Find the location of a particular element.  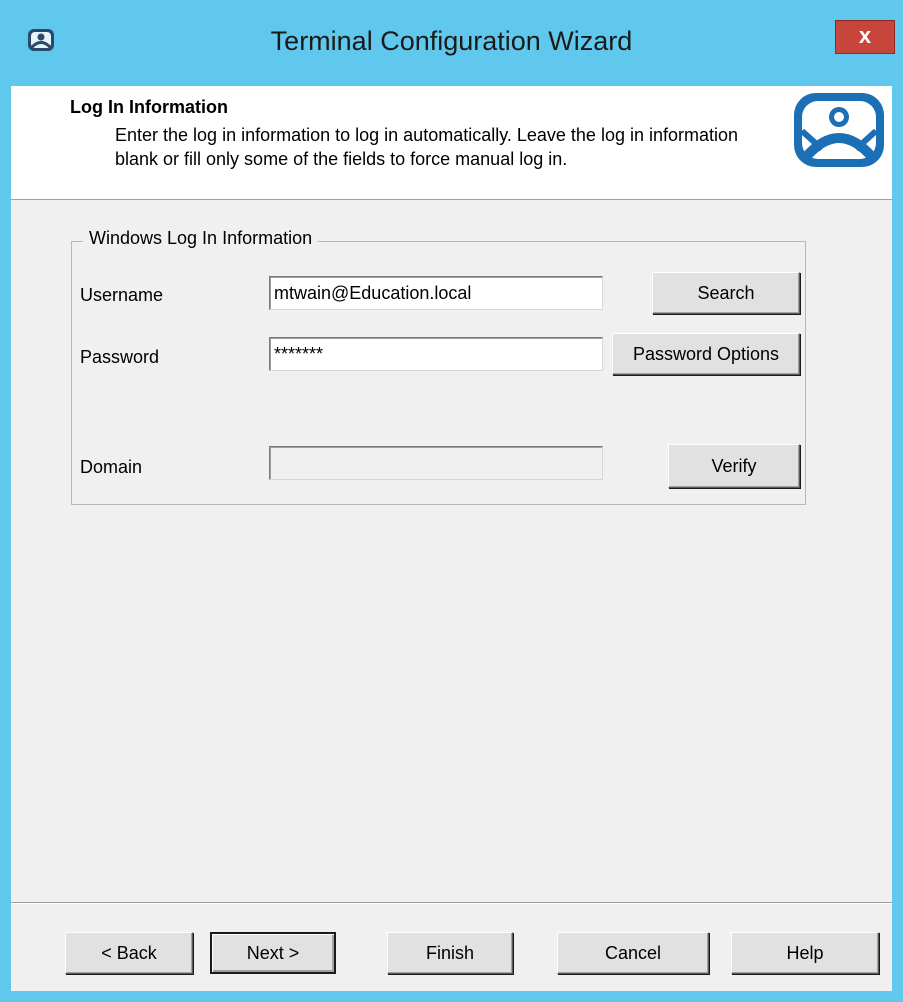

page-title: Log In Information is located at coordinates (149, 107).